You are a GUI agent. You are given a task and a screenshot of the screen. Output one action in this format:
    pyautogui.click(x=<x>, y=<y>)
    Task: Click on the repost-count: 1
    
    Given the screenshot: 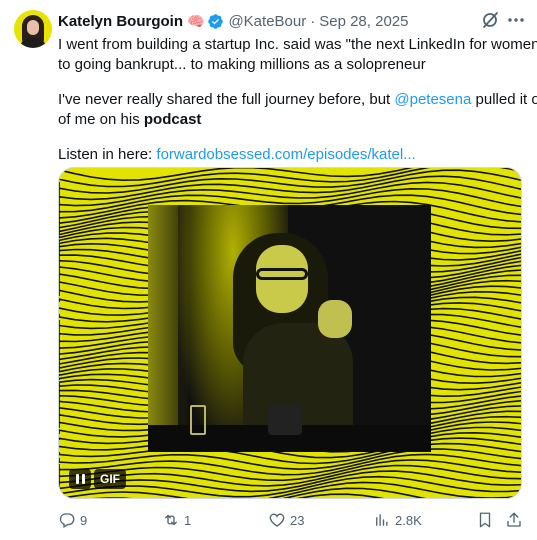 What is the action you would take?
    pyautogui.click(x=188, y=520)
    